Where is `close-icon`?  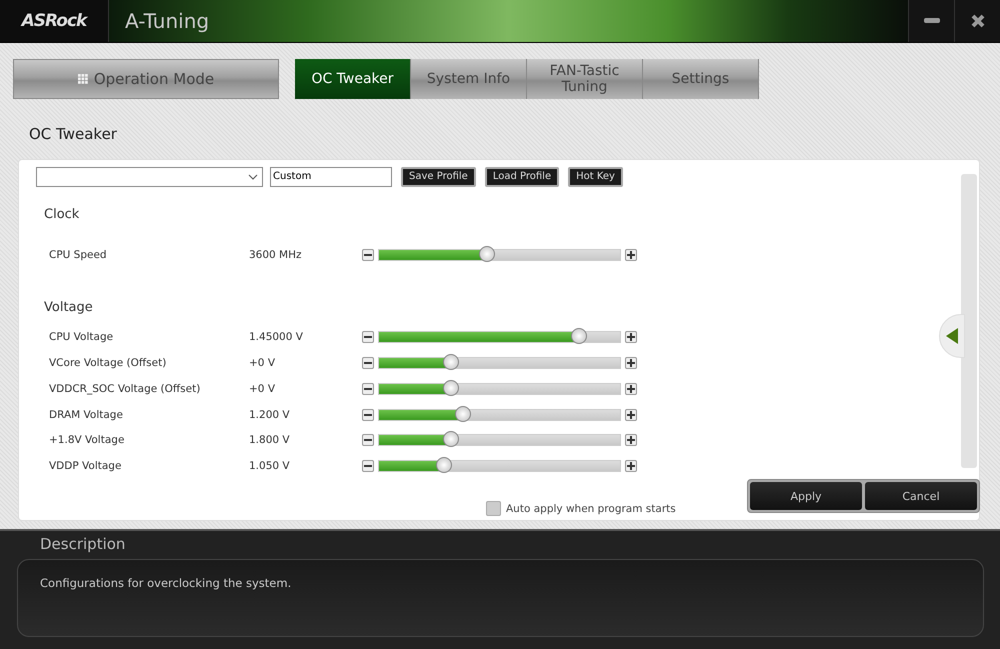 close-icon is located at coordinates (977, 21).